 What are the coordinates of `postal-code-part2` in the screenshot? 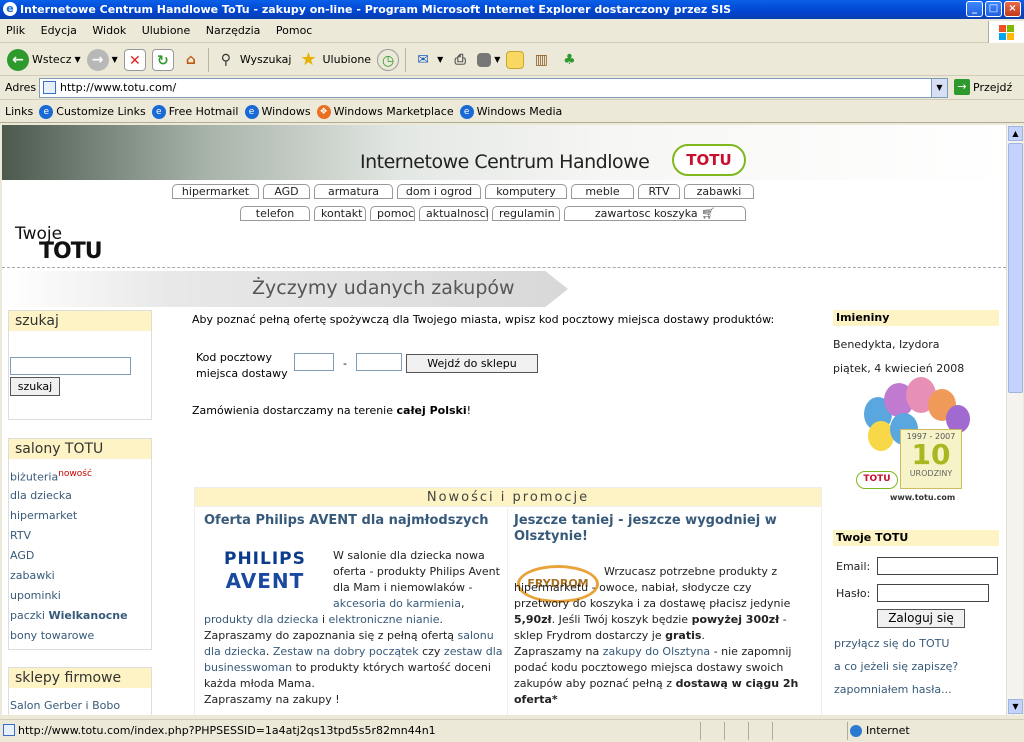 It's located at (379, 362).